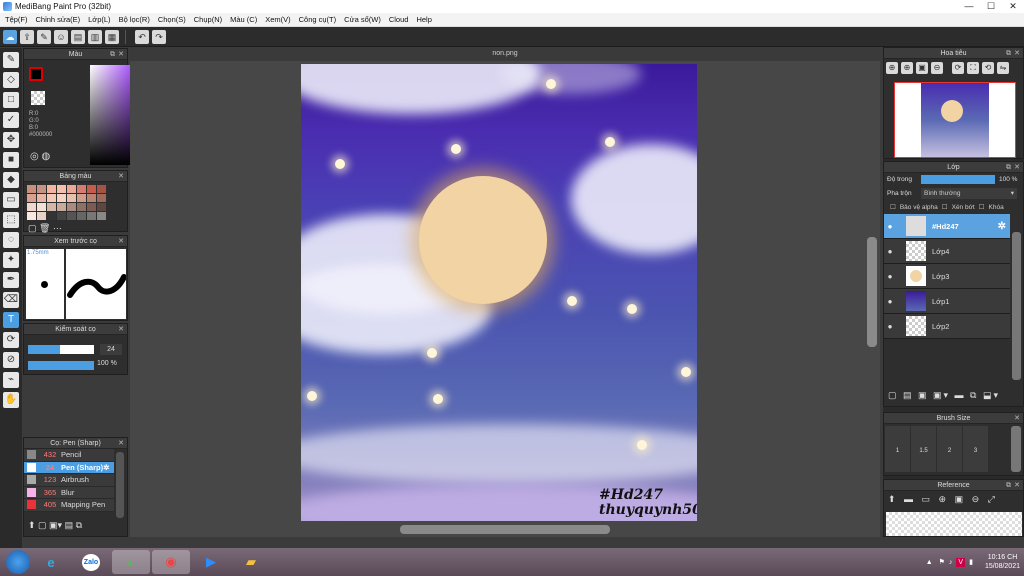 The image size is (1024, 576). I want to click on reference-canvas, so click(954, 524).